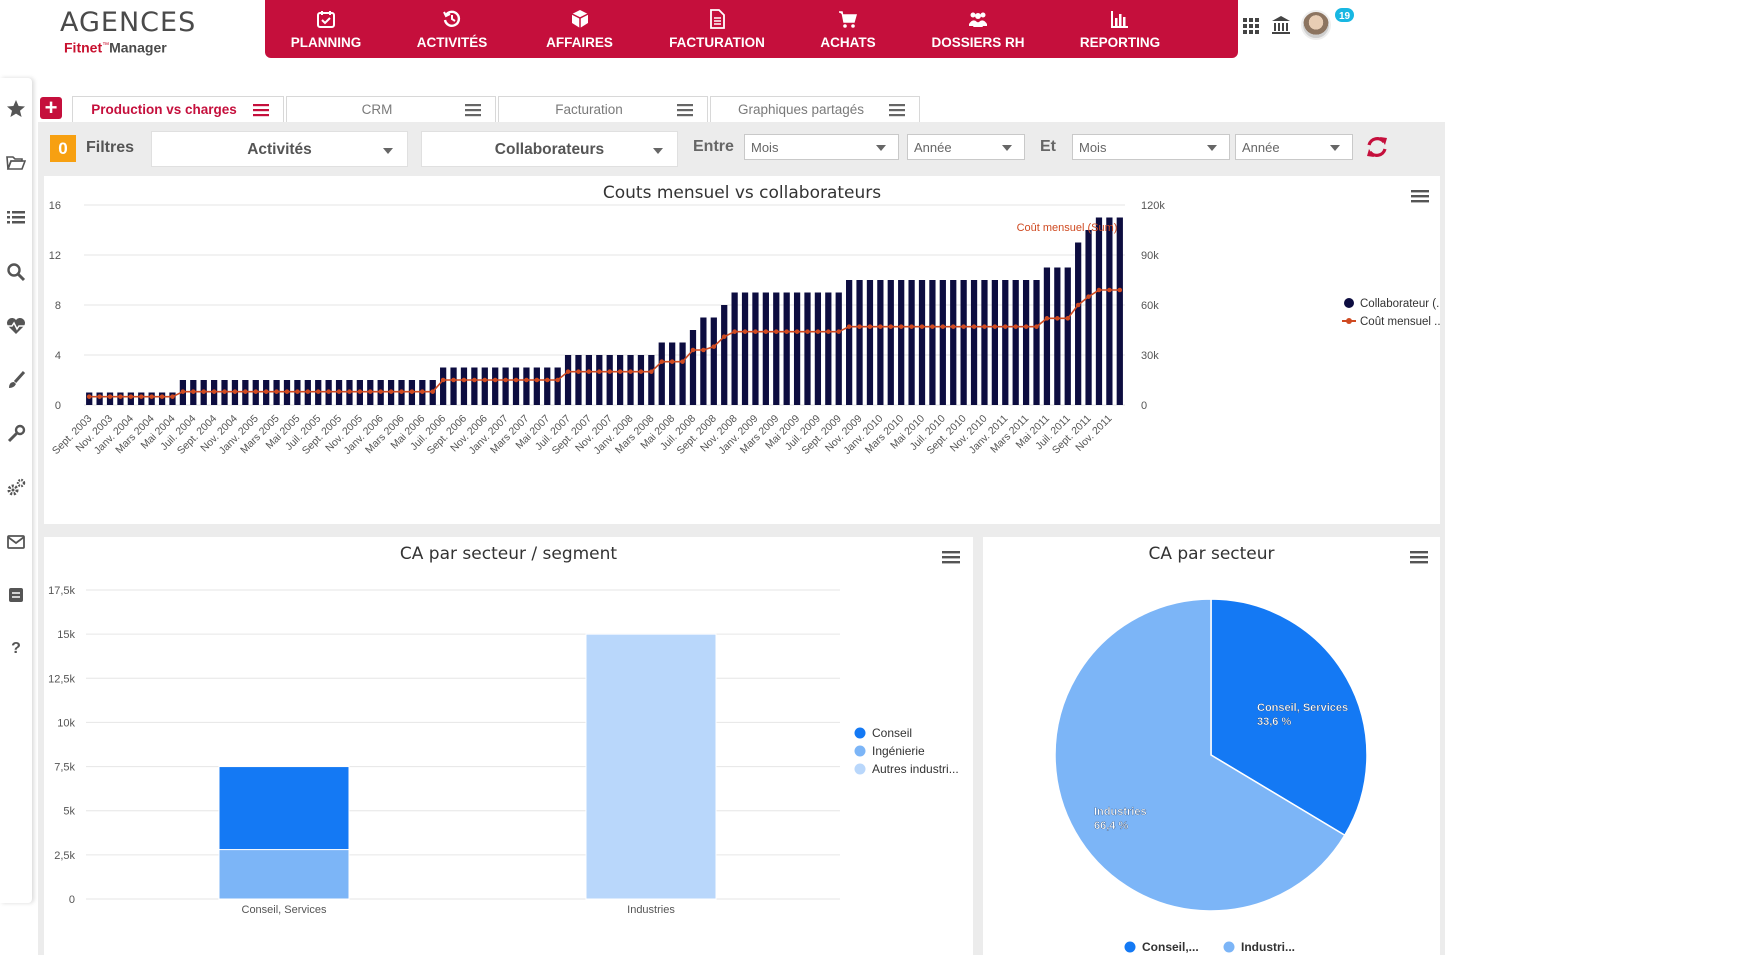 This screenshot has width=1739, height=955. I want to click on y-right-tick-label: 120k, so click(1153, 206).